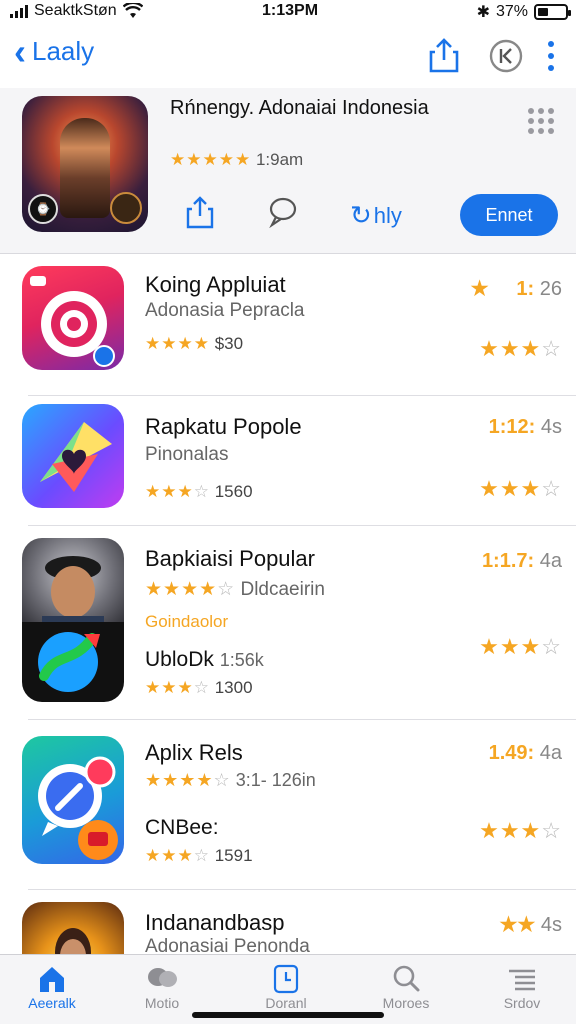 The width and height of the screenshot is (576, 1024). What do you see at coordinates (483, 12) in the screenshot?
I see `bluetooth-icon: ✱` at bounding box center [483, 12].